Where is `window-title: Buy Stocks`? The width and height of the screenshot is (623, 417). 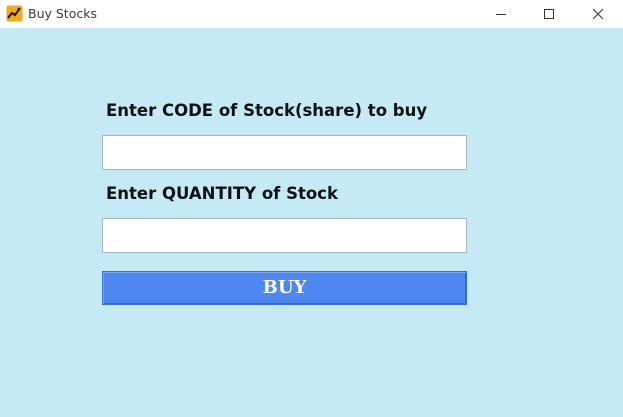
window-title: Buy Stocks is located at coordinates (62, 13).